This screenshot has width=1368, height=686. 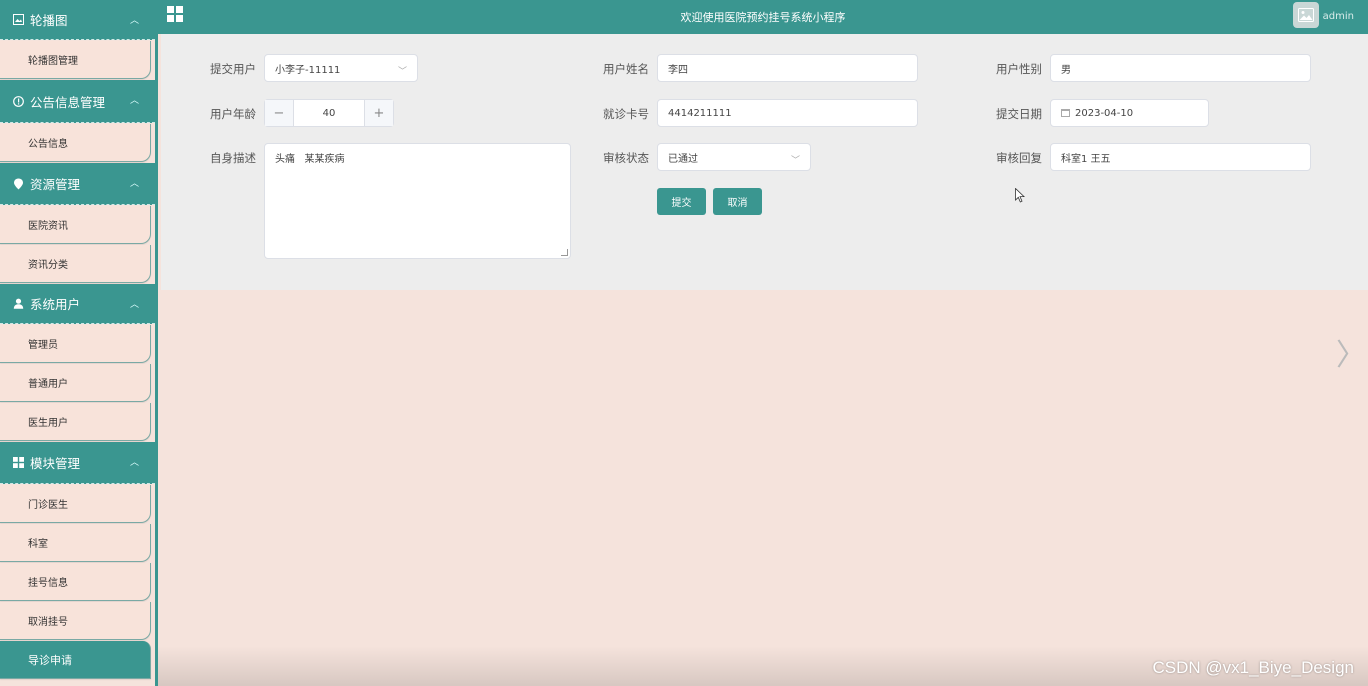 I want to click on select-value: 已通过, so click(x=683, y=159).